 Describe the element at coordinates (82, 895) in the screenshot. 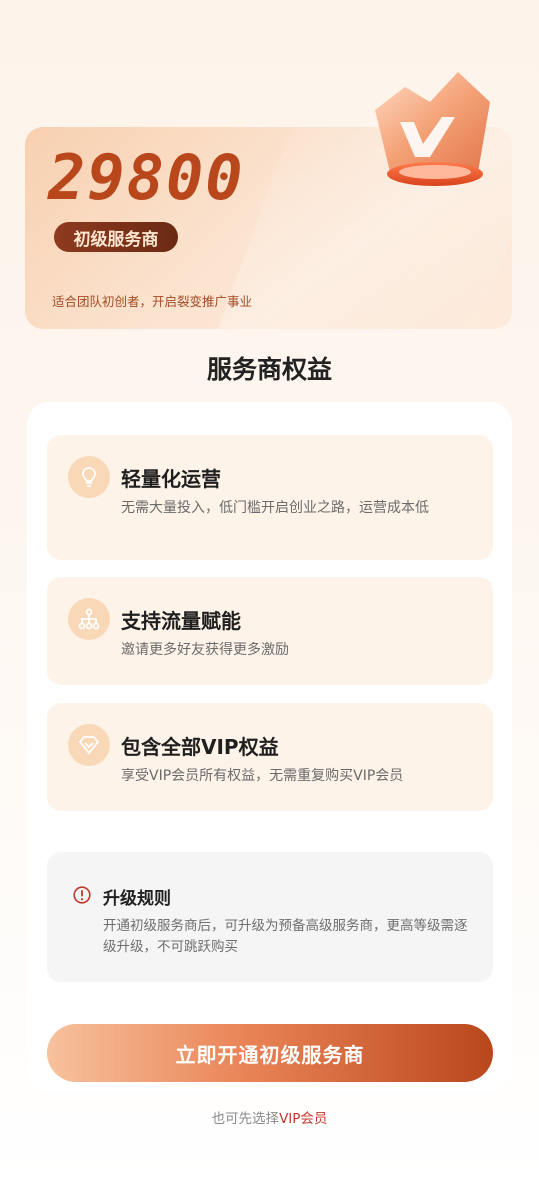

I see `warning-icon` at that location.